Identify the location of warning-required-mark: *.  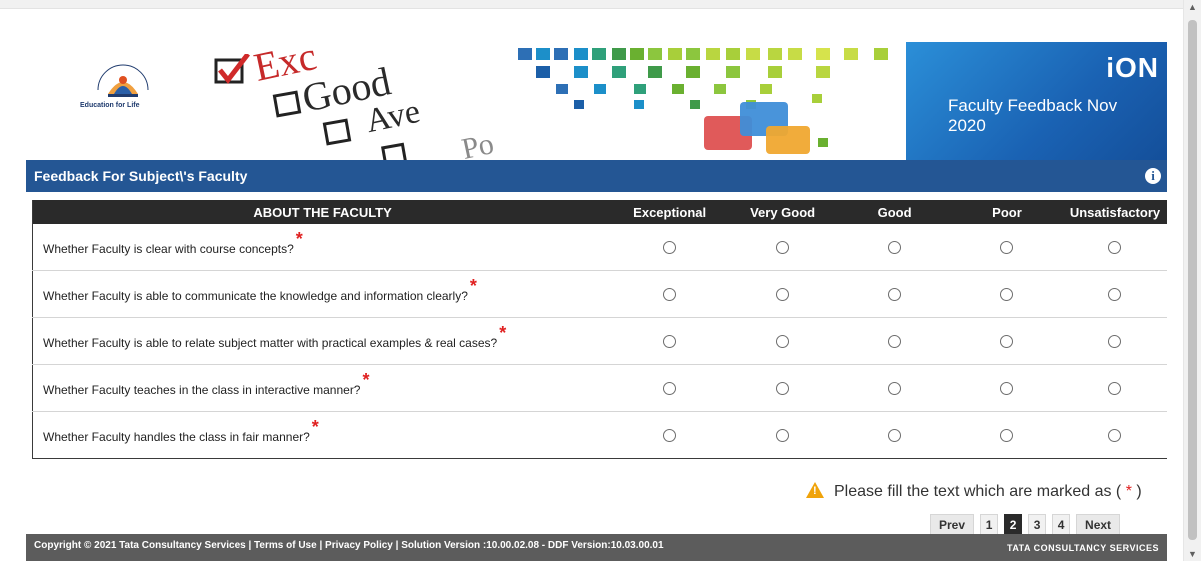
(1128, 491).